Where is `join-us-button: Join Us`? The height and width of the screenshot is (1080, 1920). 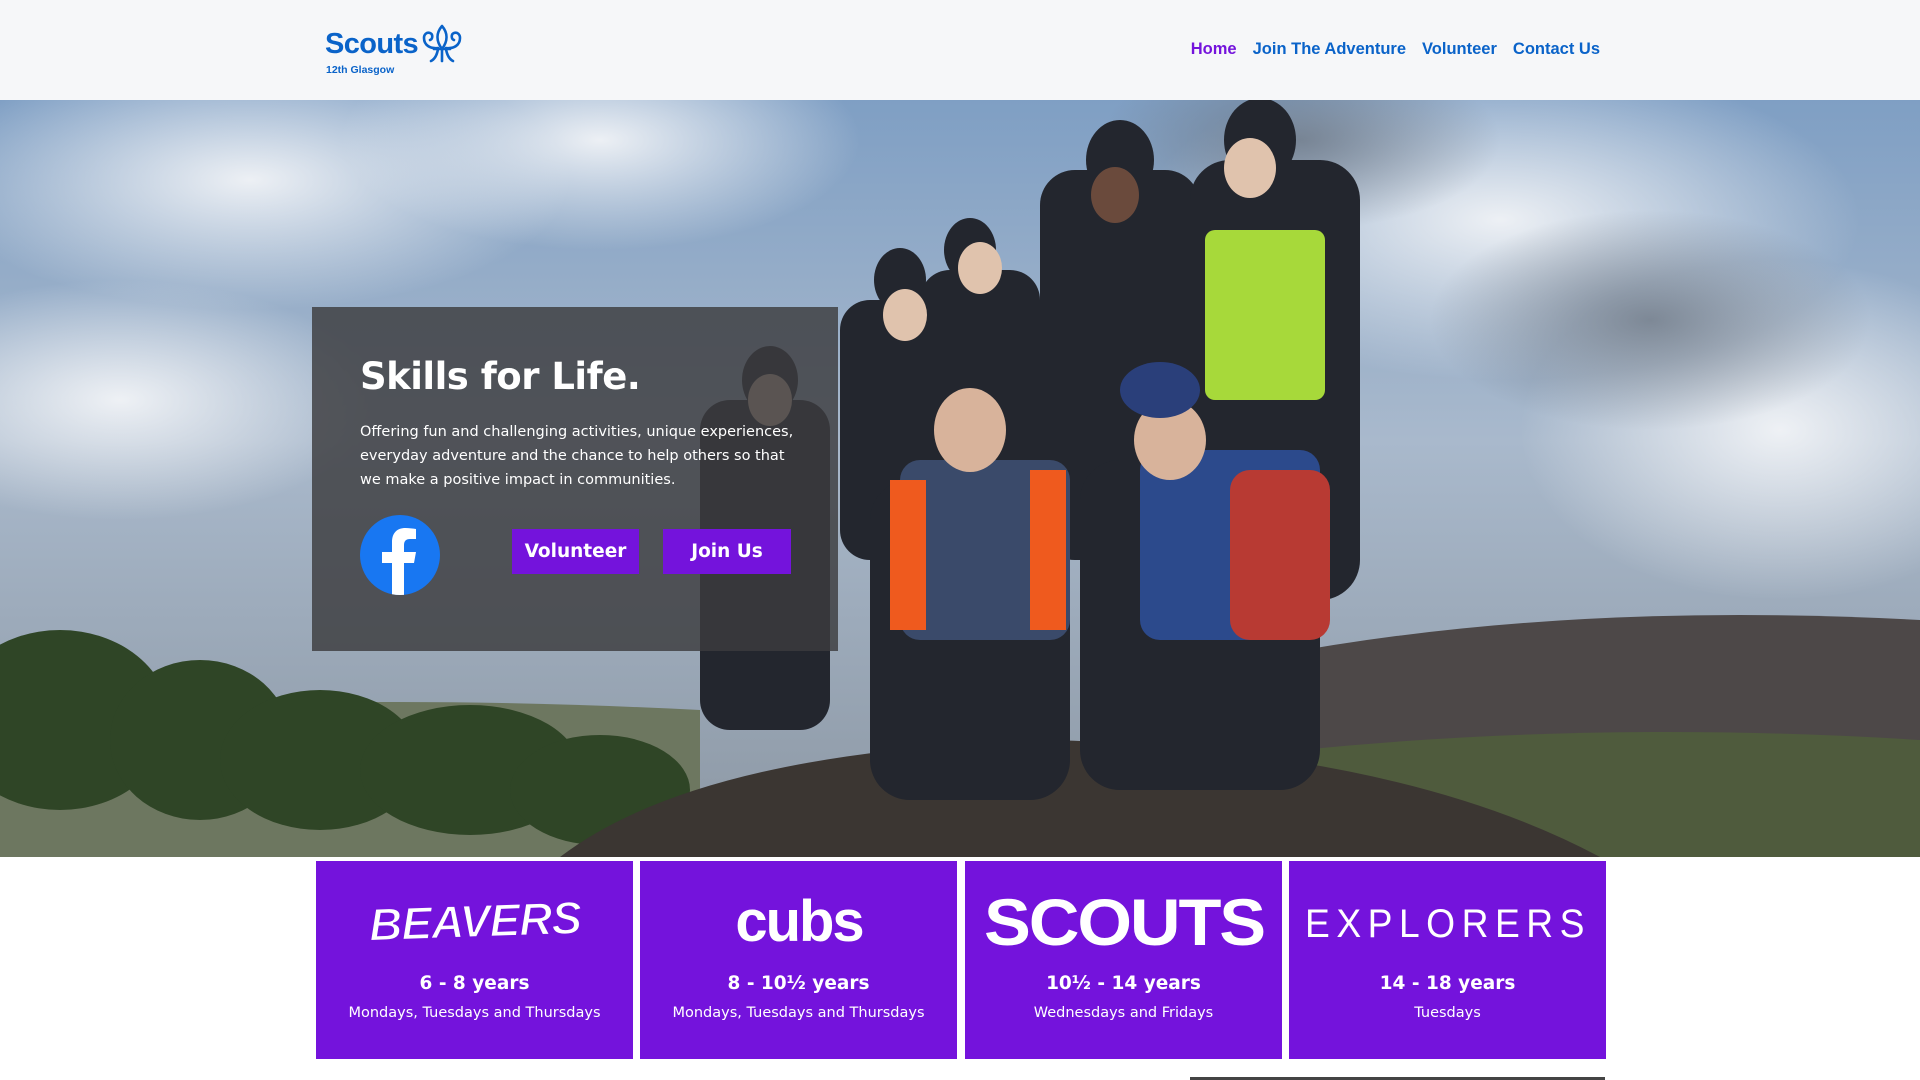
join-us-button: Join Us is located at coordinates (727, 551).